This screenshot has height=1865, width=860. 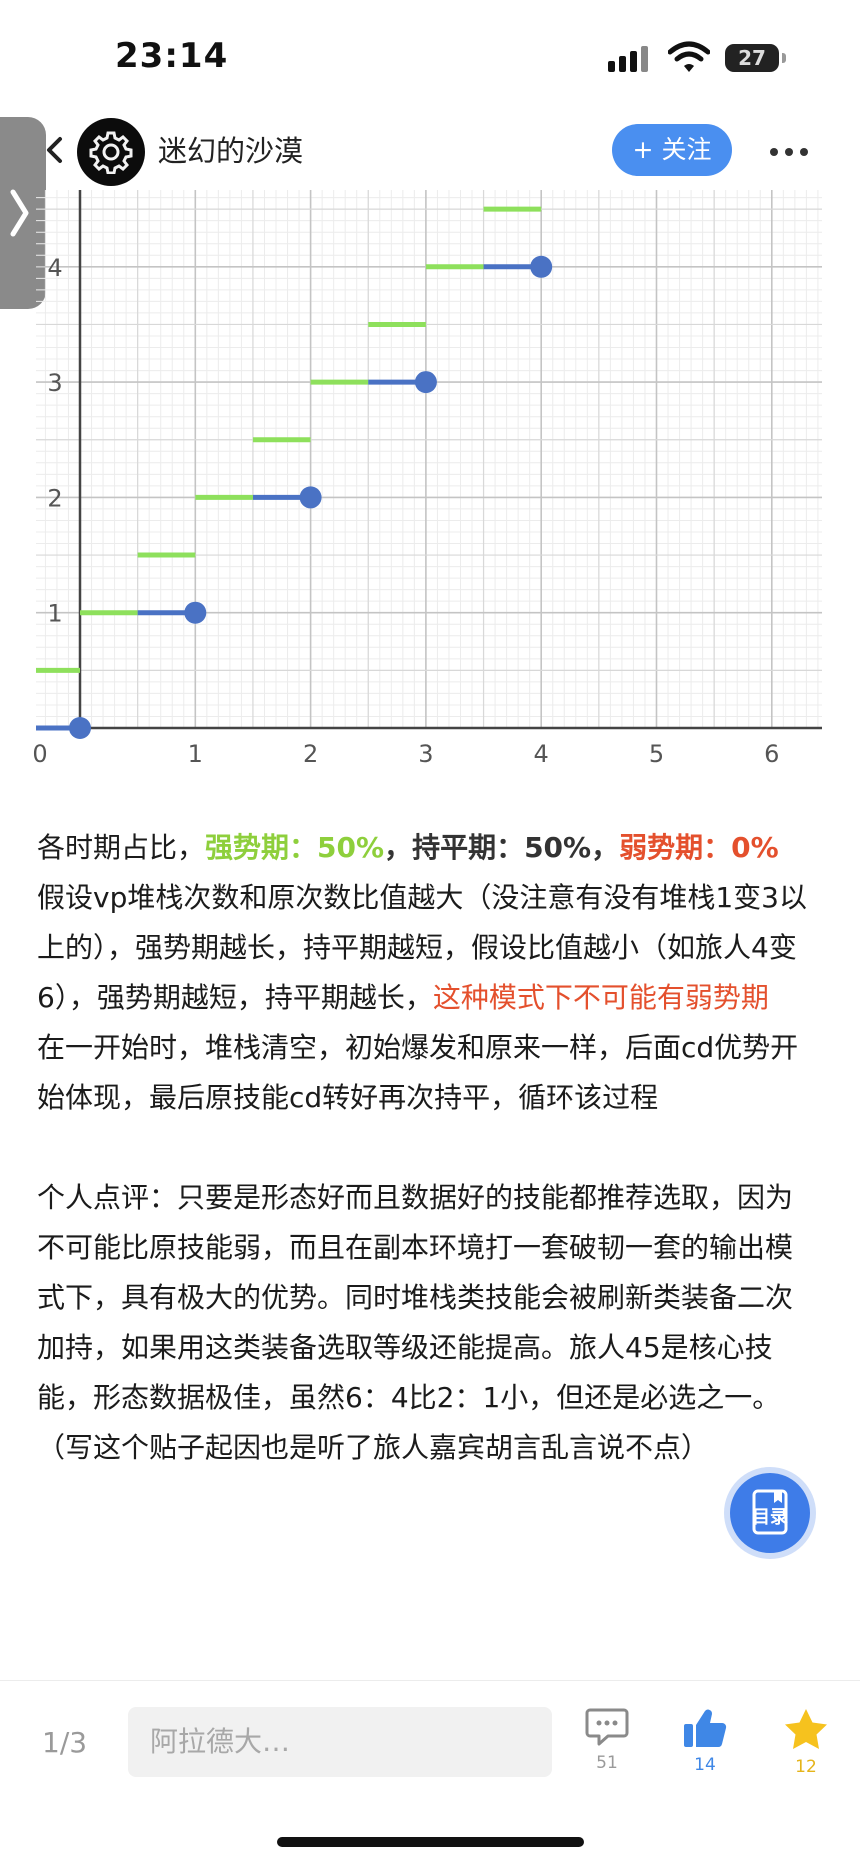 I want to click on toc-label: 目录, so click(x=770, y=1517).